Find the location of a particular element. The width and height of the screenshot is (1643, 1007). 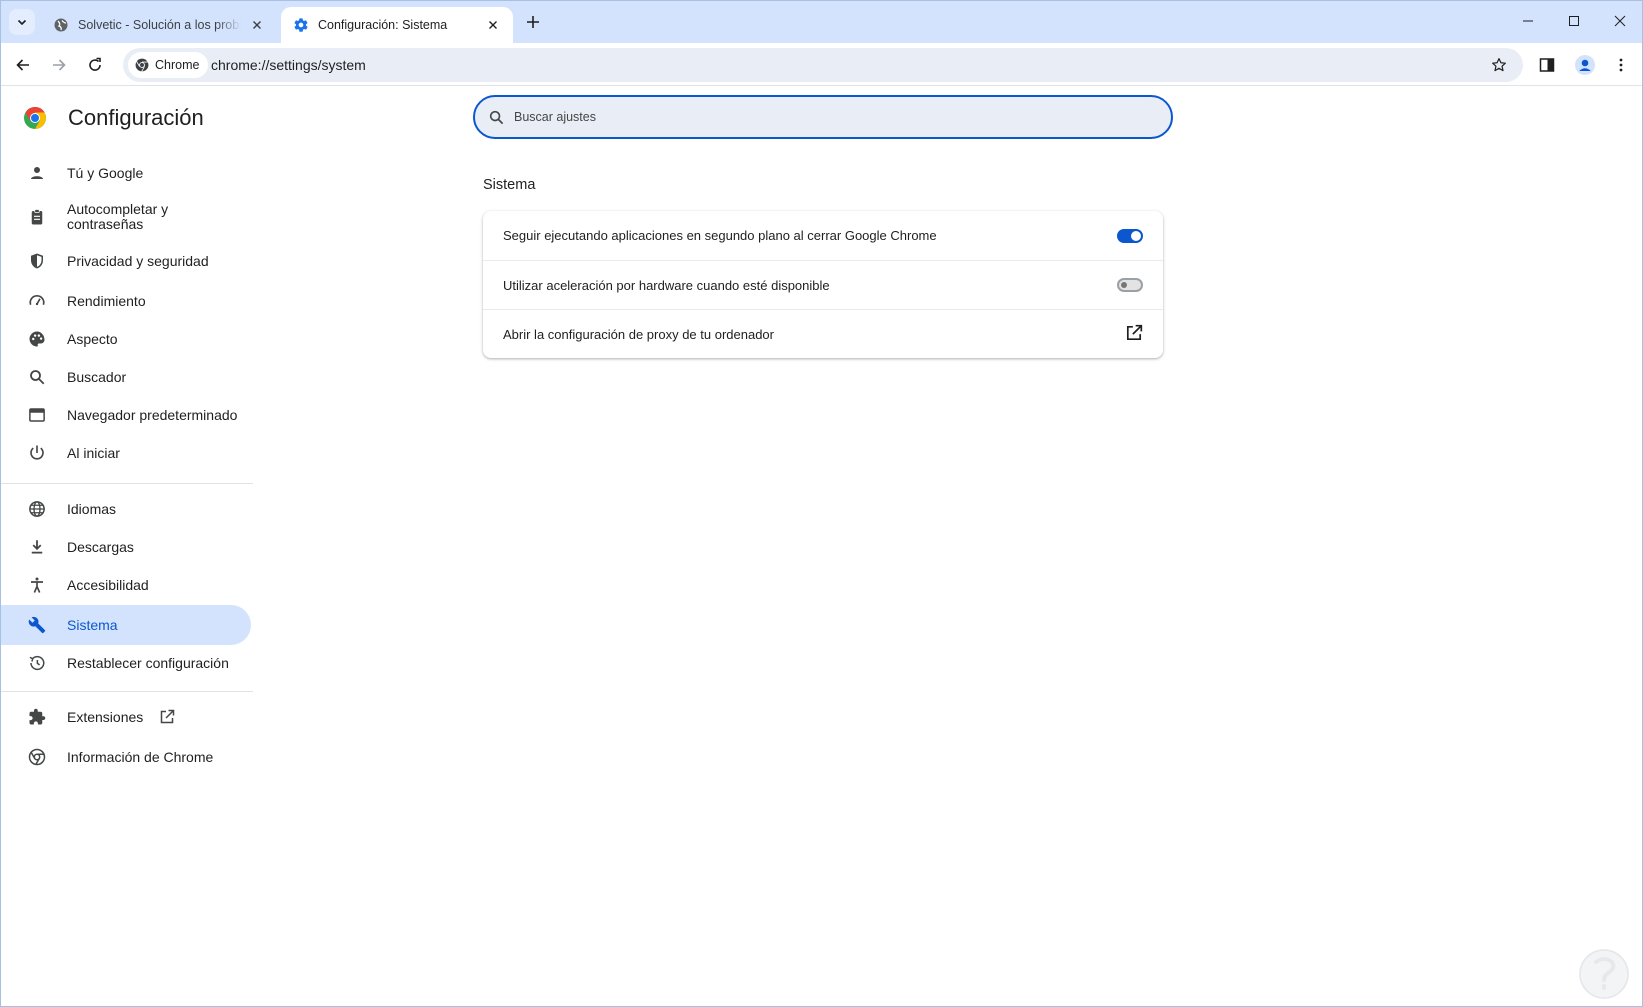

sidebar-item-label: Sistema is located at coordinates (92, 624).